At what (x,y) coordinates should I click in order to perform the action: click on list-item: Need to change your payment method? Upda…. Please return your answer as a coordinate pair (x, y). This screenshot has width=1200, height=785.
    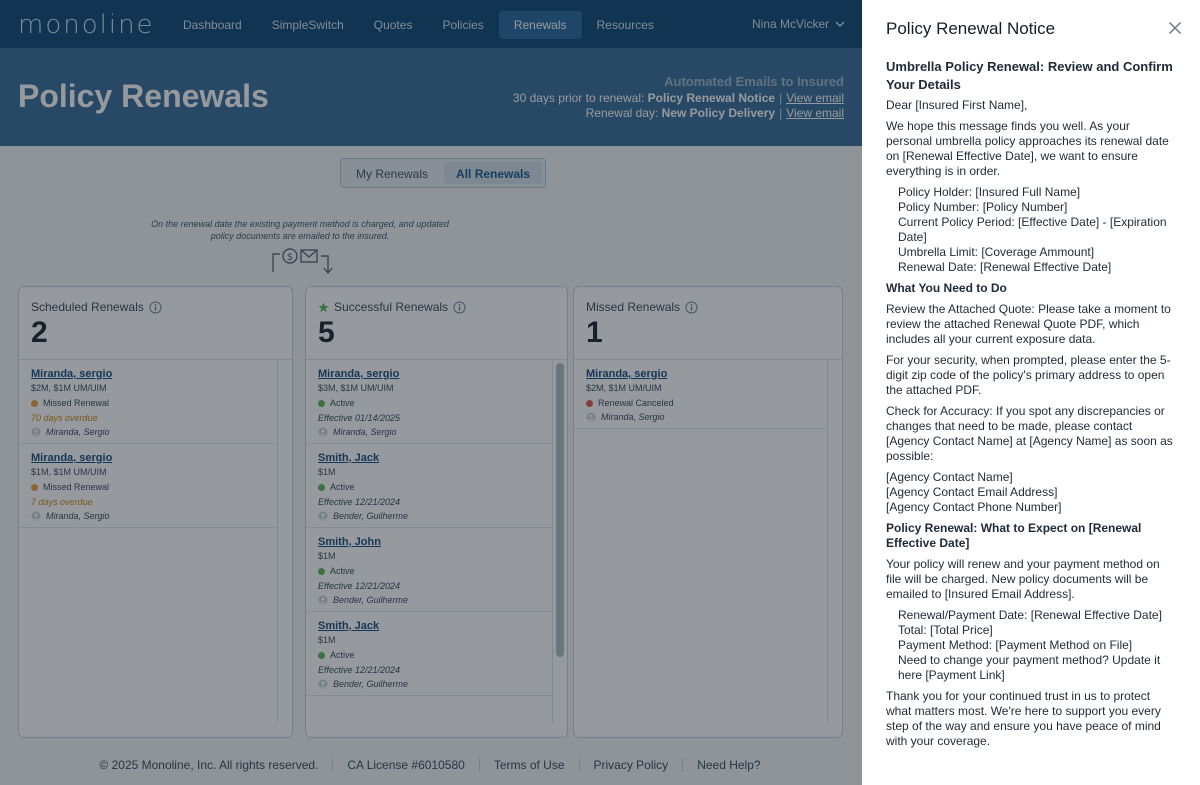
    Looking at the image, I should click on (1029, 667).